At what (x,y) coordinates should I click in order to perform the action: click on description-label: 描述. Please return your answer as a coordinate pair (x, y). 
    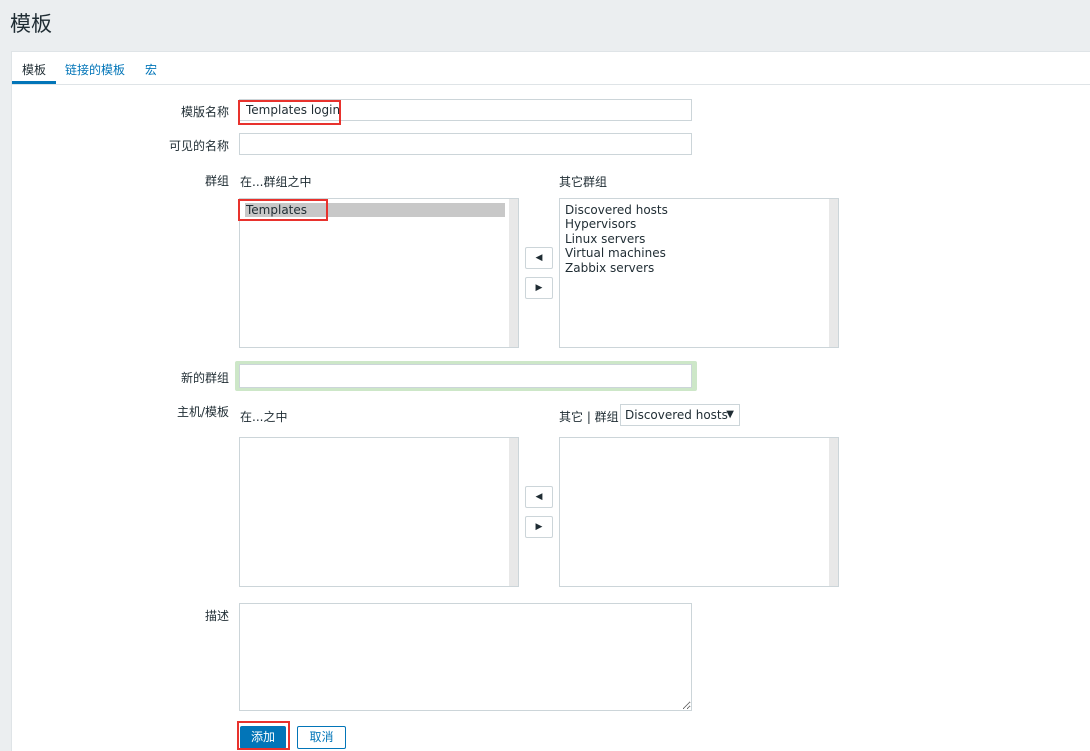
    Looking at the image, I should click on (216, 616).